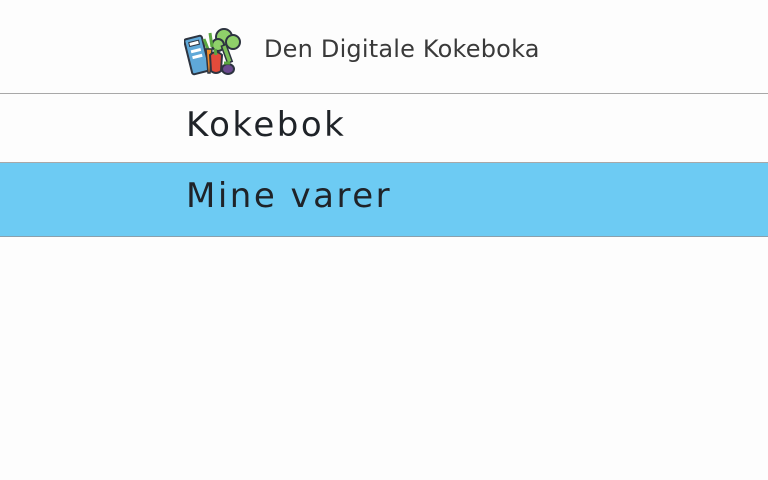 This screenshot has width=768, height=480. Describe the element at coordinates (384, 129) in the screenshot. I see `nav-item-kokebok: Kokebok` at that location.